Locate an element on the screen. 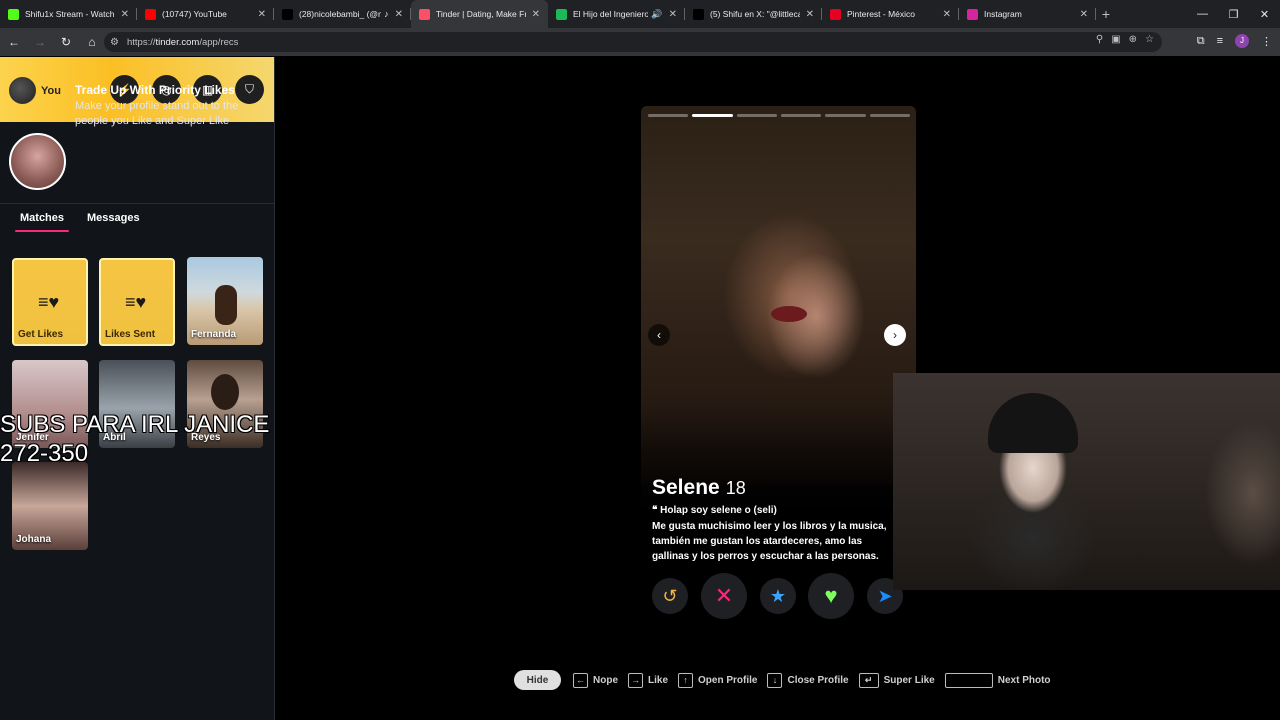  profile-avatar-icon: J is located at coordinates (1242, 41).